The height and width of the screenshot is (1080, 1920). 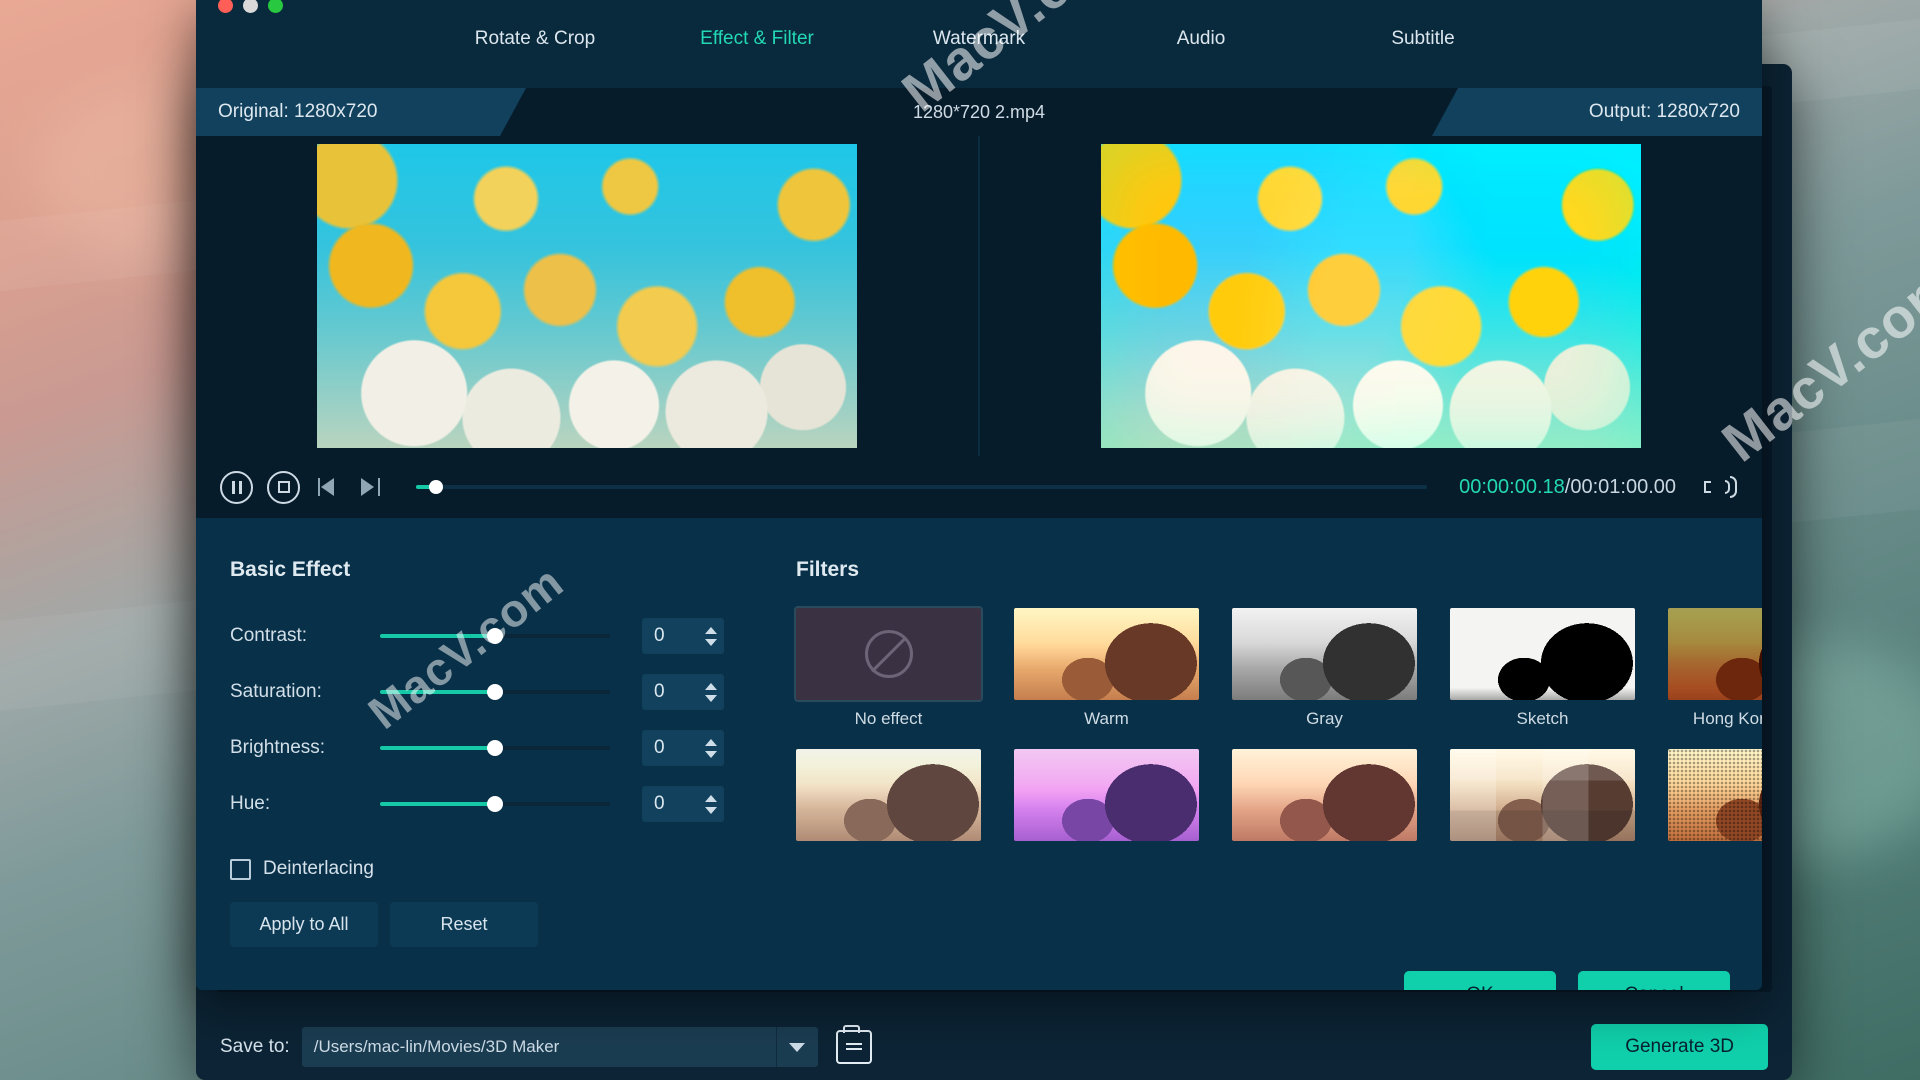 I want to click on saturation-stepper: 0, so click(x=683, y=692).